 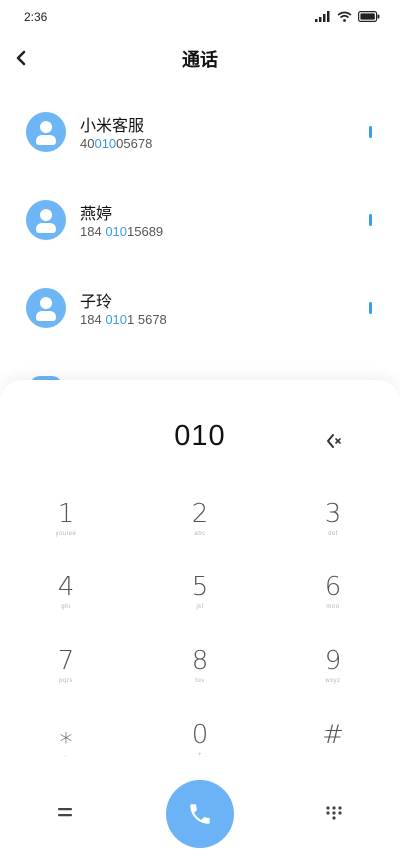 What do you see at coordinates (96, 213) in the screenshot?
I see `contact-name: 燕婷` at bounding box center [96, 213].